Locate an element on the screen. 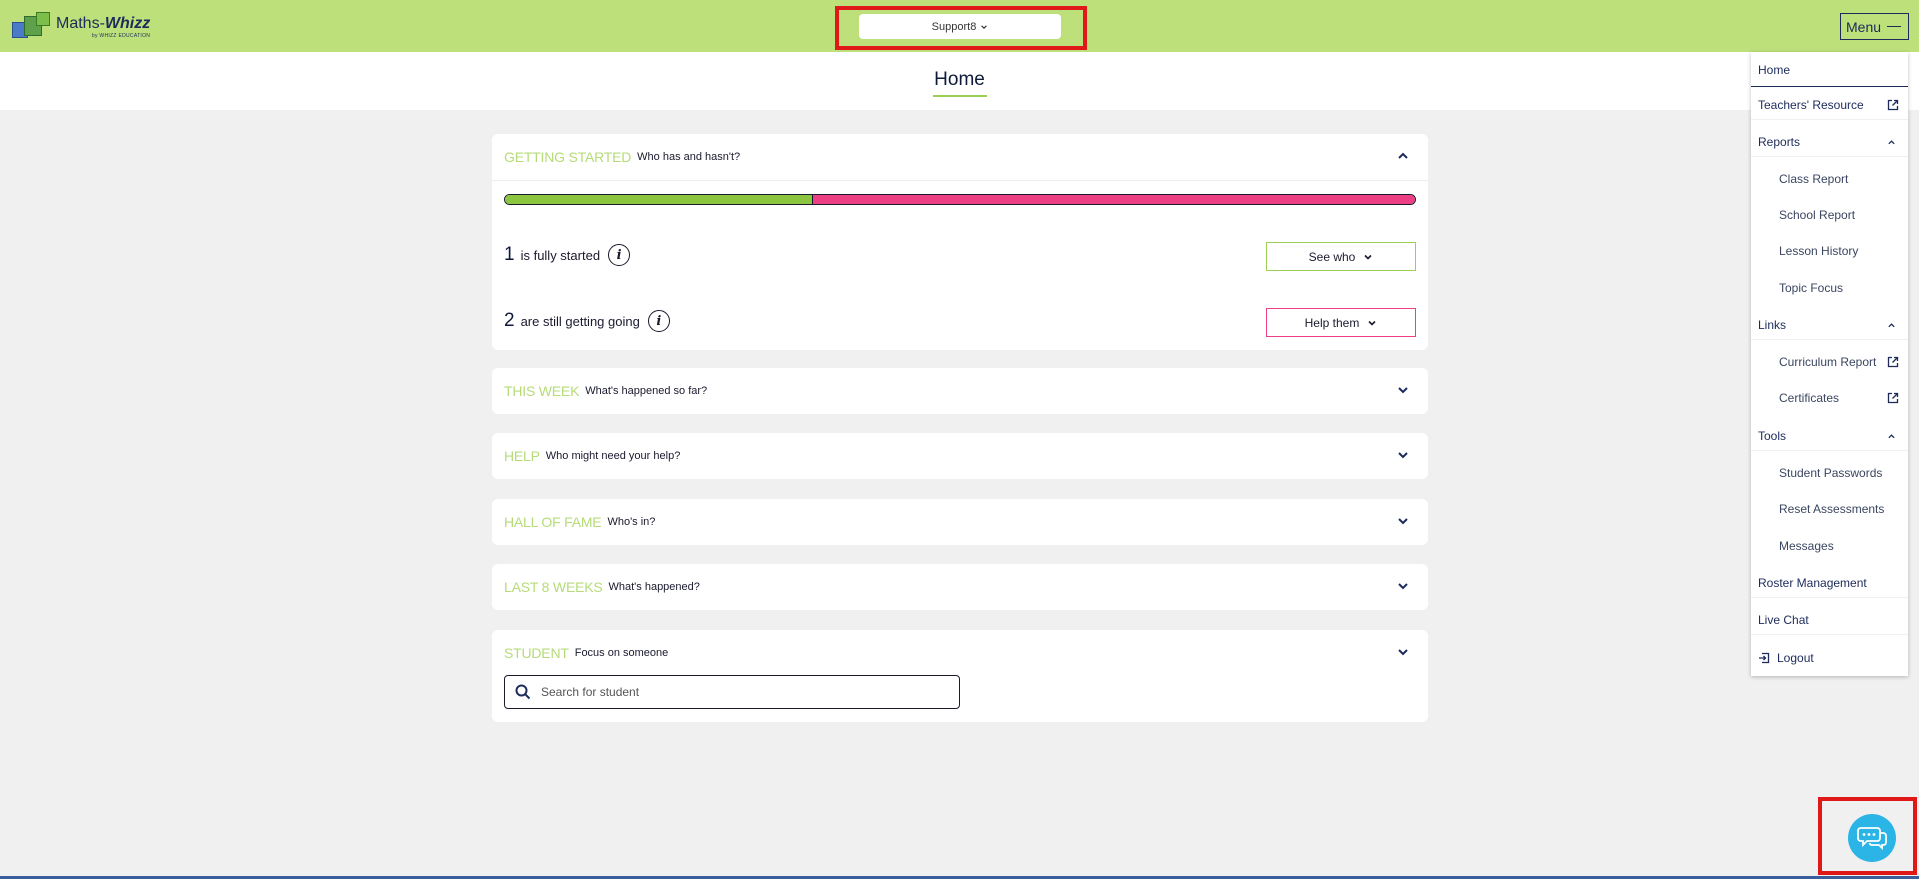 This screenshot has height=879, width=1919. this-week-header: THIS WEEK What's happened so far? is located at coordinates (960, 391).